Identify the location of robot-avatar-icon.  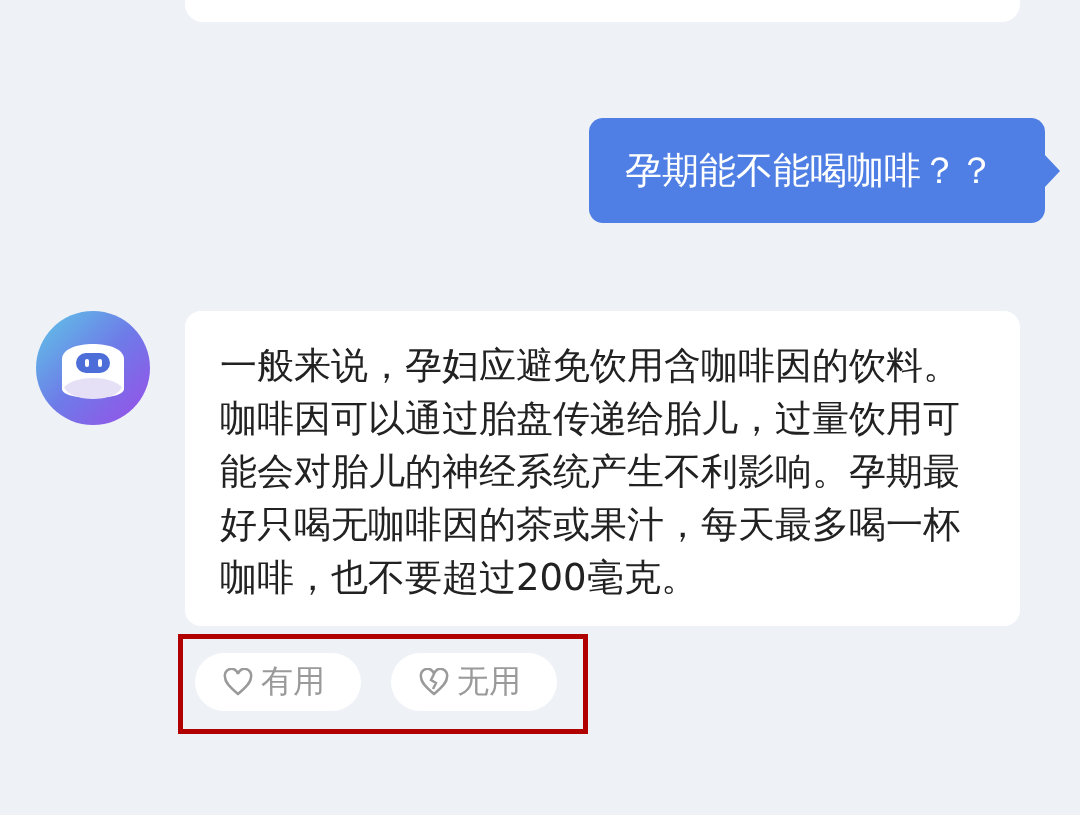
(93, 368).